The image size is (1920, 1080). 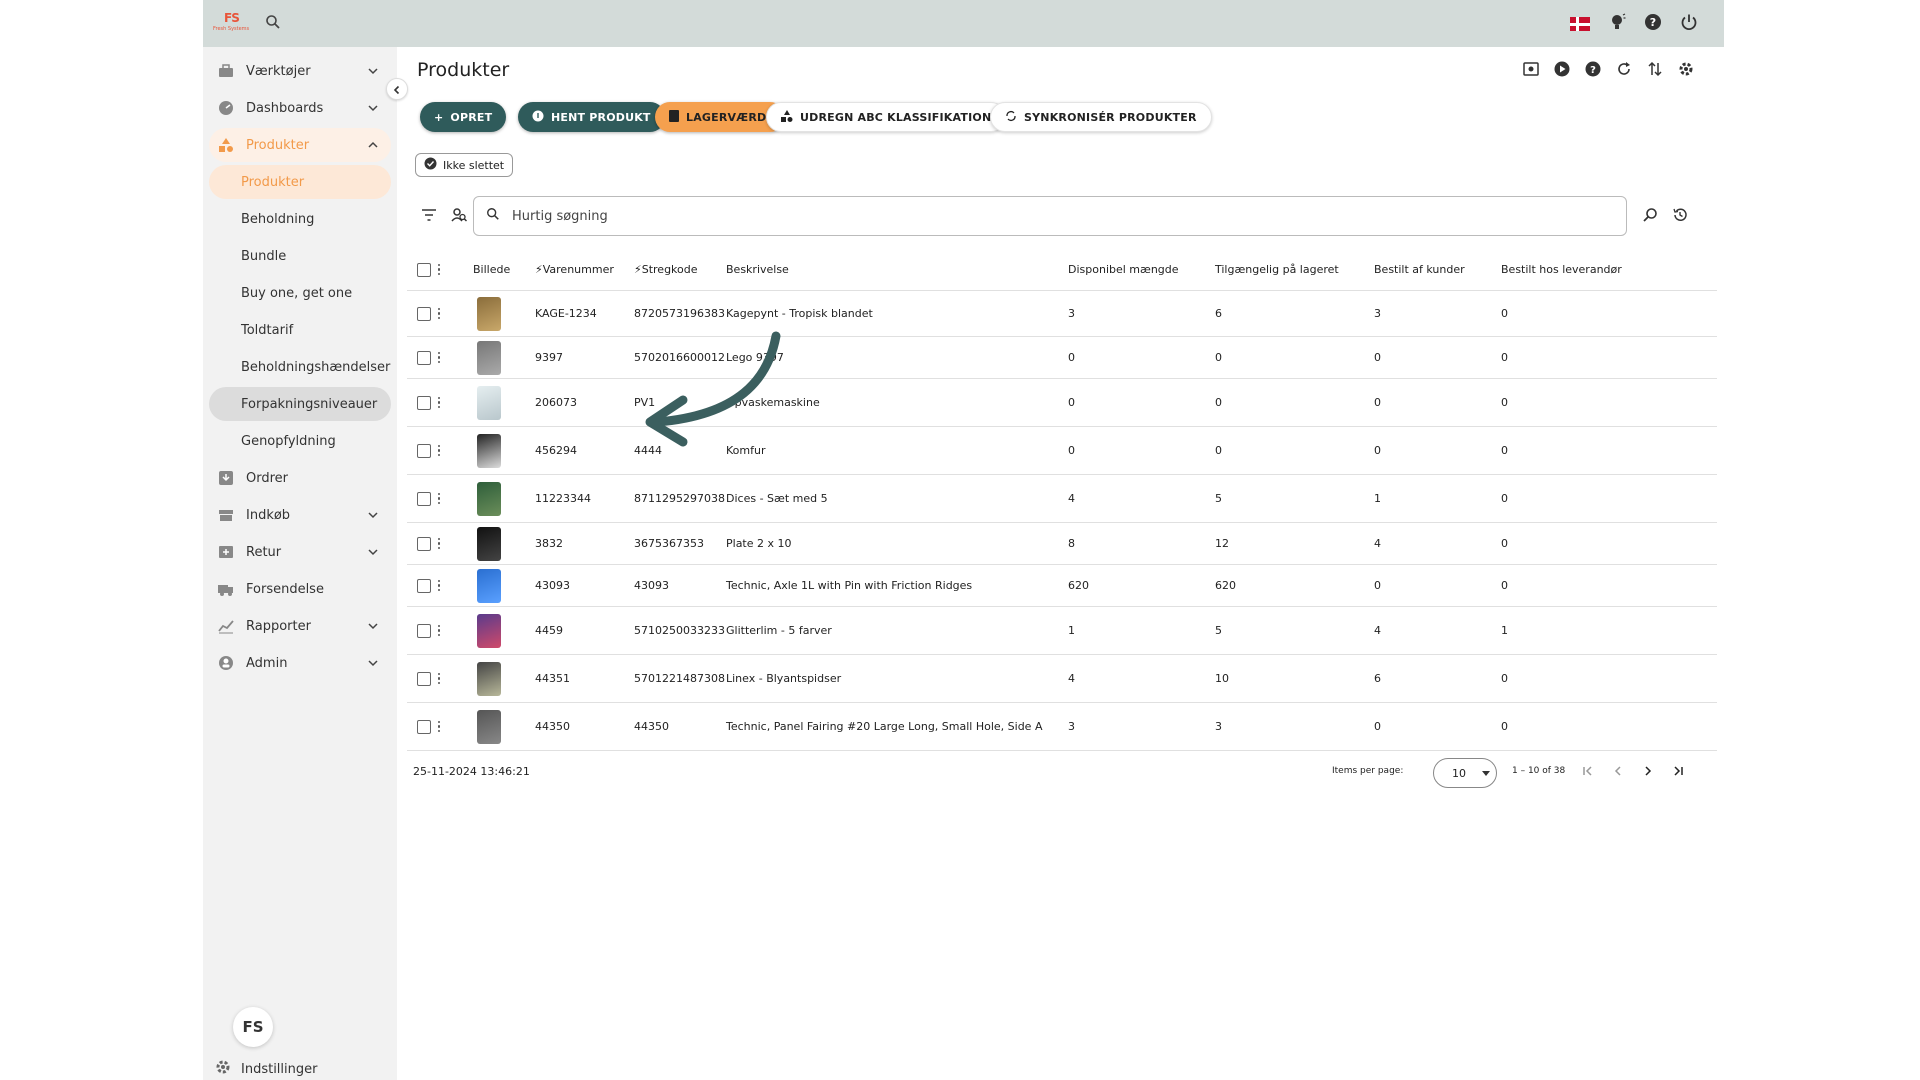 I want to click on gear-icon, so click(x=1686, y=71).